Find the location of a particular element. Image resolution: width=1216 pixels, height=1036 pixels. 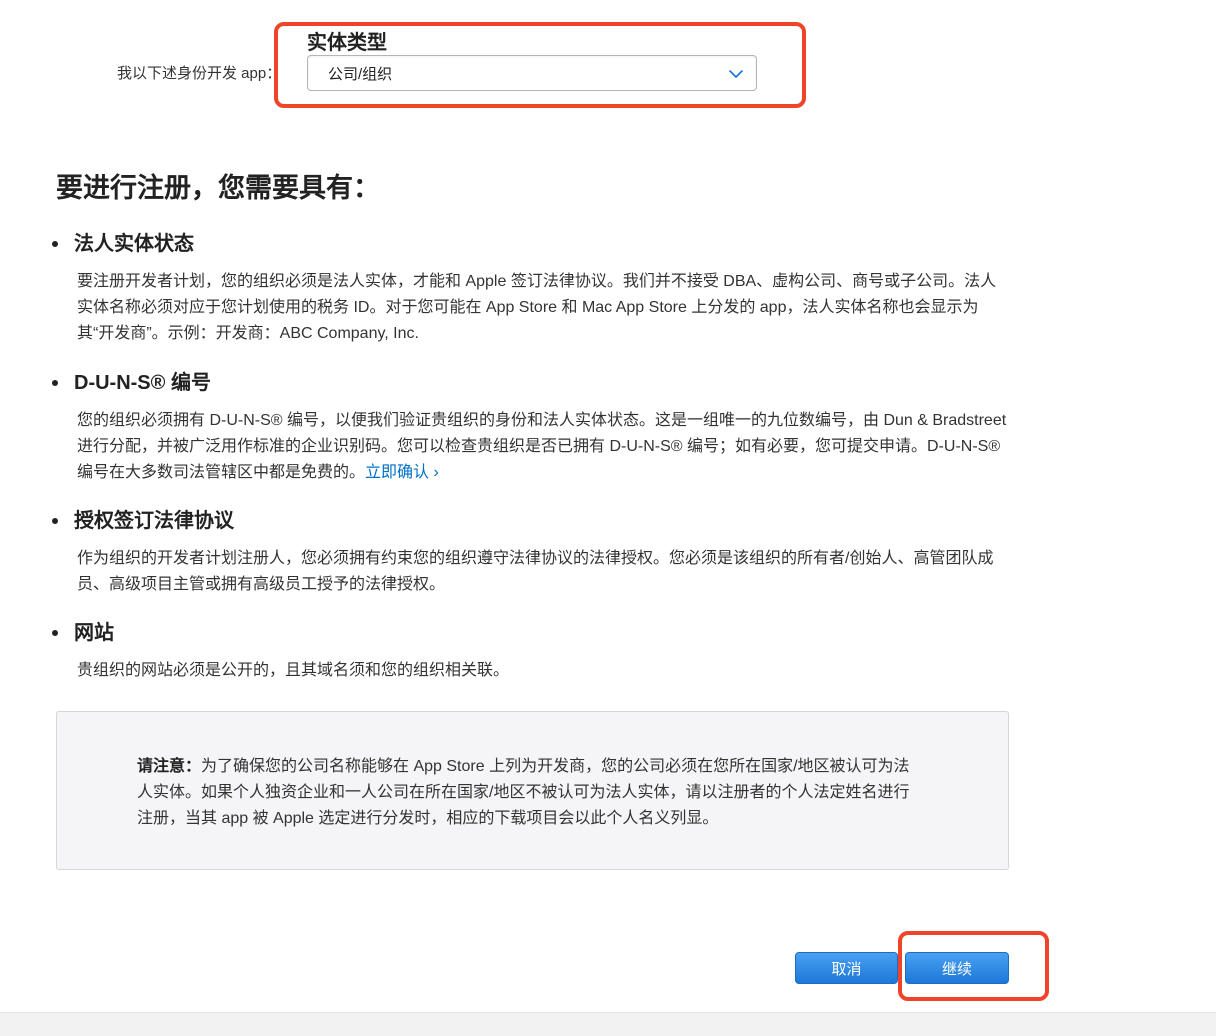

main-heading: 要进行注册，您需要具有： is located at coordinates (218, 188).